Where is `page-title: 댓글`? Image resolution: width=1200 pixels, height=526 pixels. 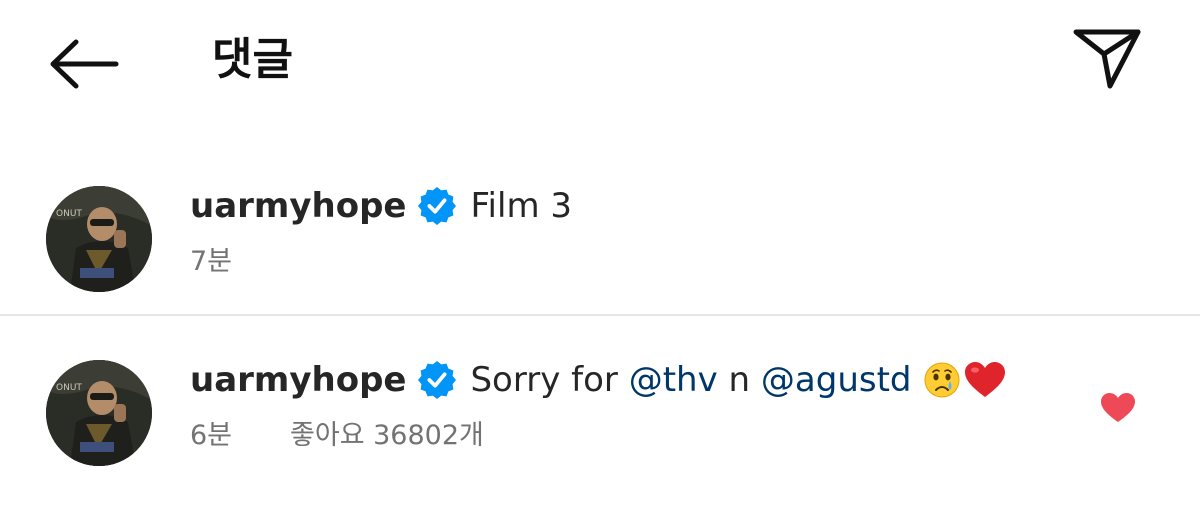
page-title: 댓글 is located at coordinates (252, 59).